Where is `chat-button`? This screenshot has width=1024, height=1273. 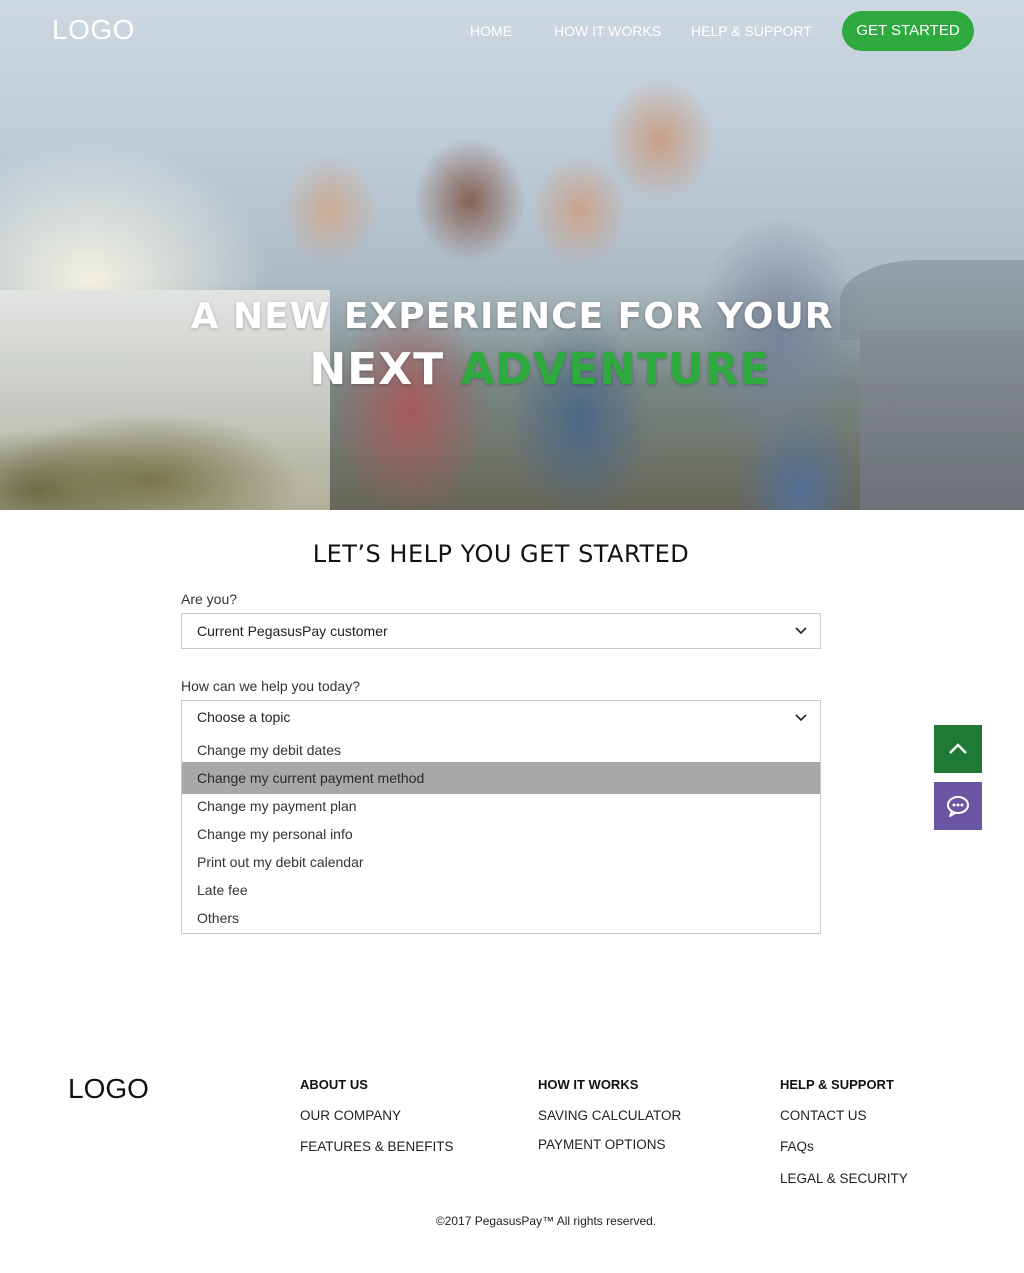
chat-button is located at coordinates (958, 806).